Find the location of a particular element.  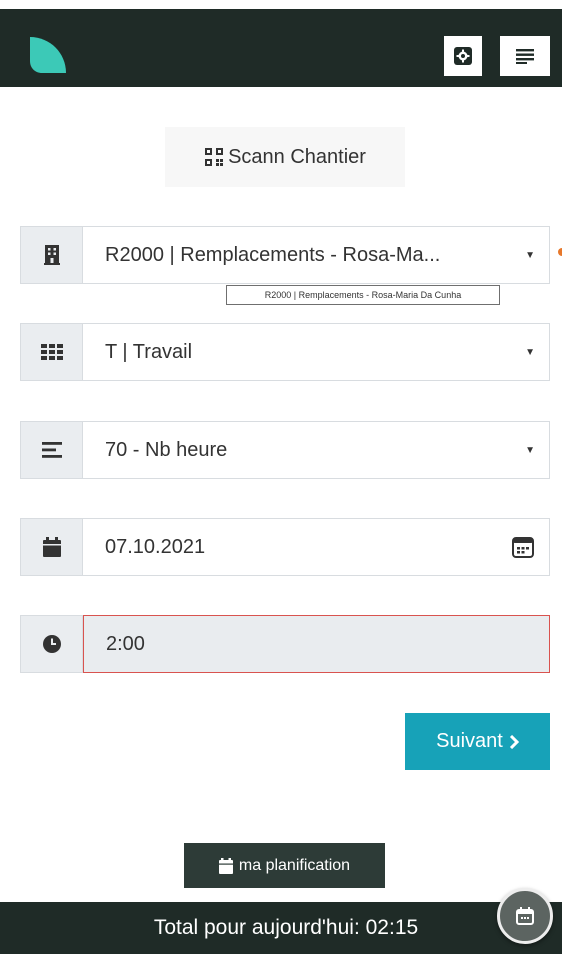

project-addon is located at coordinates (51, 255).